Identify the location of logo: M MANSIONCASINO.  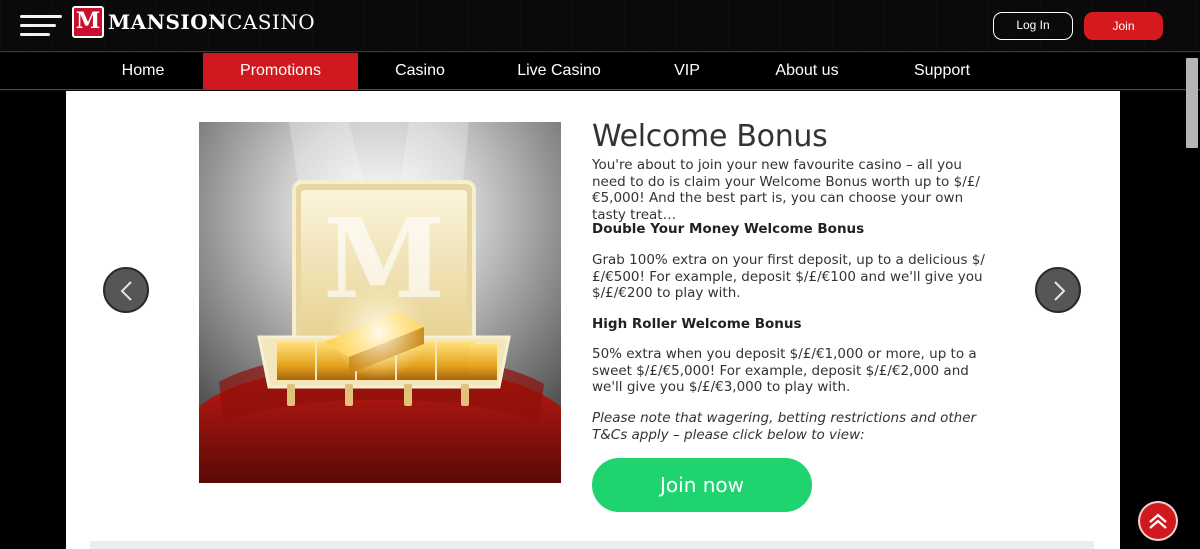
(193, 22).